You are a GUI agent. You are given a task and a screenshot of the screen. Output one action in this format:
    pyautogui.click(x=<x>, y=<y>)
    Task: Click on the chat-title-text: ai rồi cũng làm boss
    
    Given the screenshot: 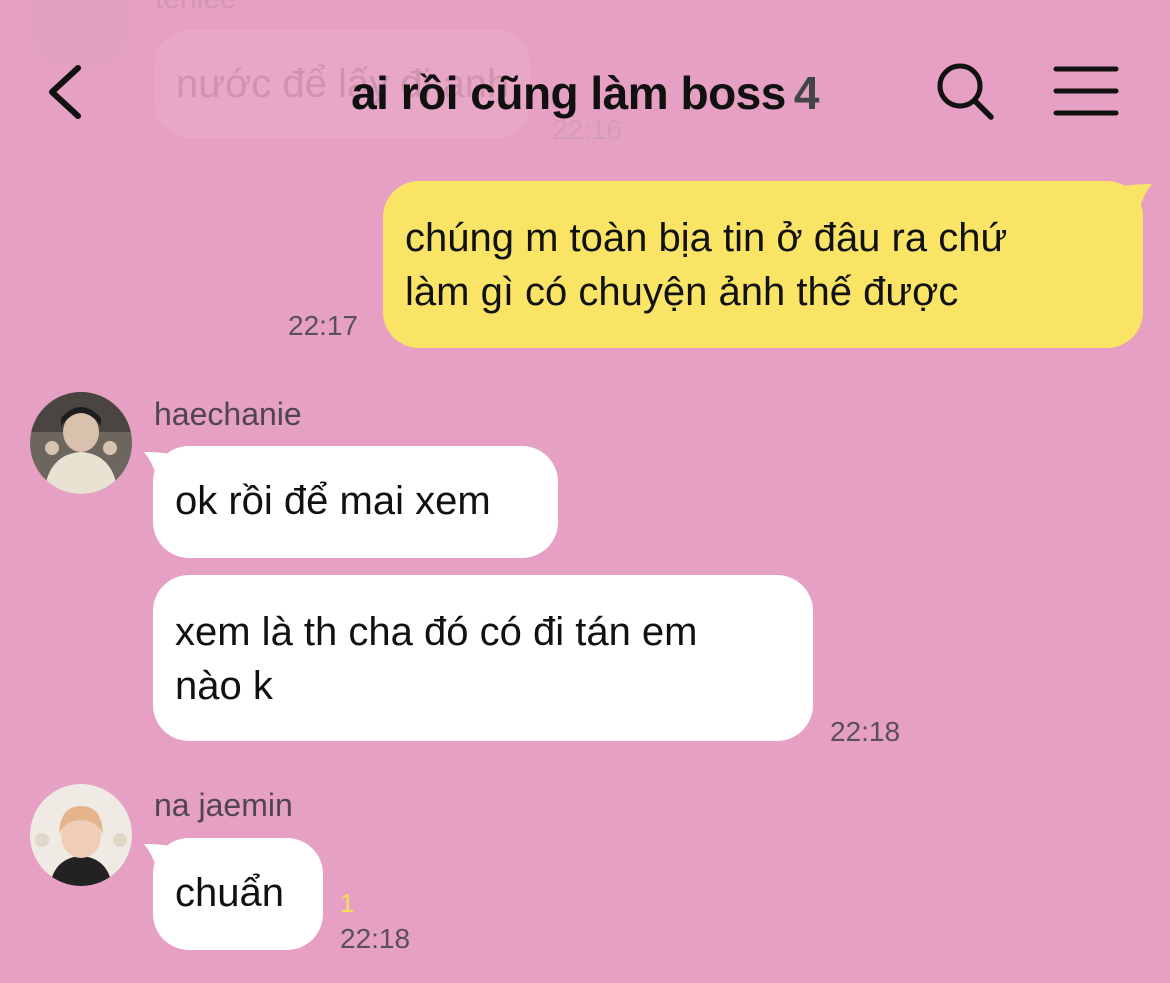 What is the action you would take?
    pyautogui.click(x=568, y=93)
    